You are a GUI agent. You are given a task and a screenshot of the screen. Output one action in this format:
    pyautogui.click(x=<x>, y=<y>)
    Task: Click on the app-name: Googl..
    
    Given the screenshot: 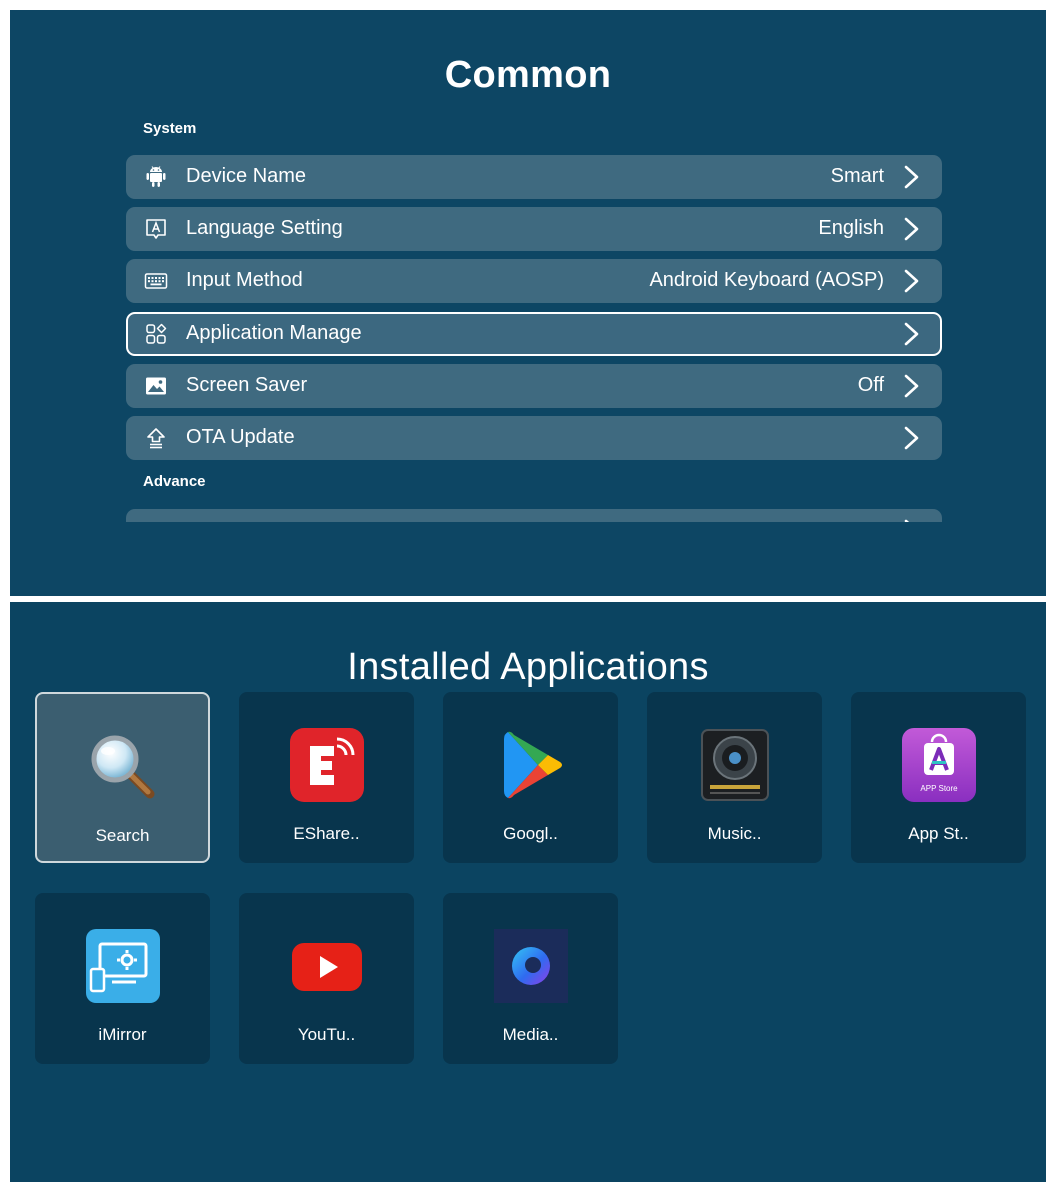 What is the action you would take?
    pyautogui.click(x=530, y=833)
    